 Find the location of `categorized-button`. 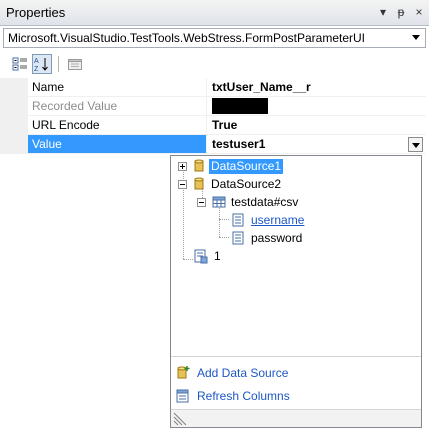

categorized-button is located at coordinates (20, 64).